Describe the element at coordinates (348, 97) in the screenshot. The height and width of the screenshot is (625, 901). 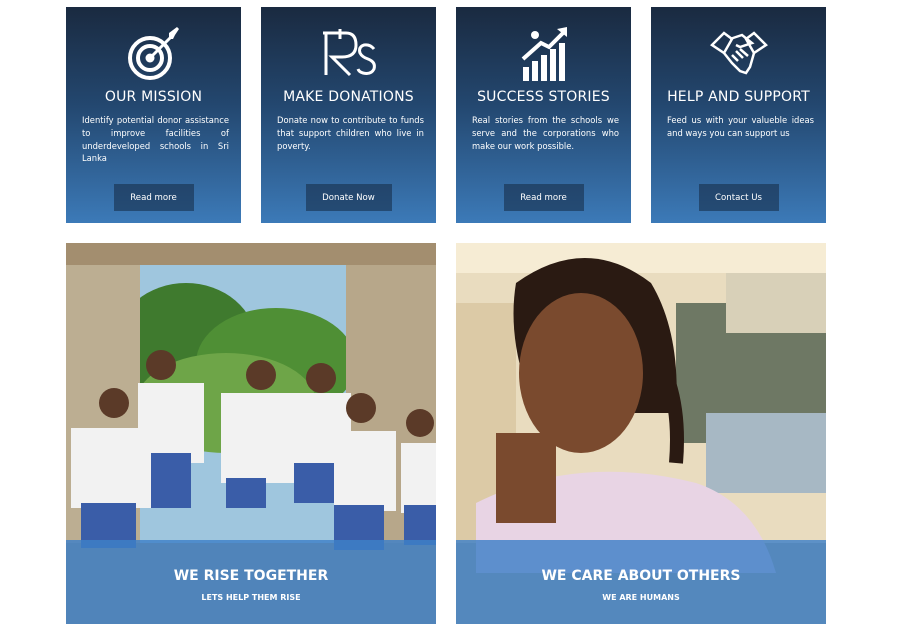
I see `card-title: MAKE DONATIONS` at that location.